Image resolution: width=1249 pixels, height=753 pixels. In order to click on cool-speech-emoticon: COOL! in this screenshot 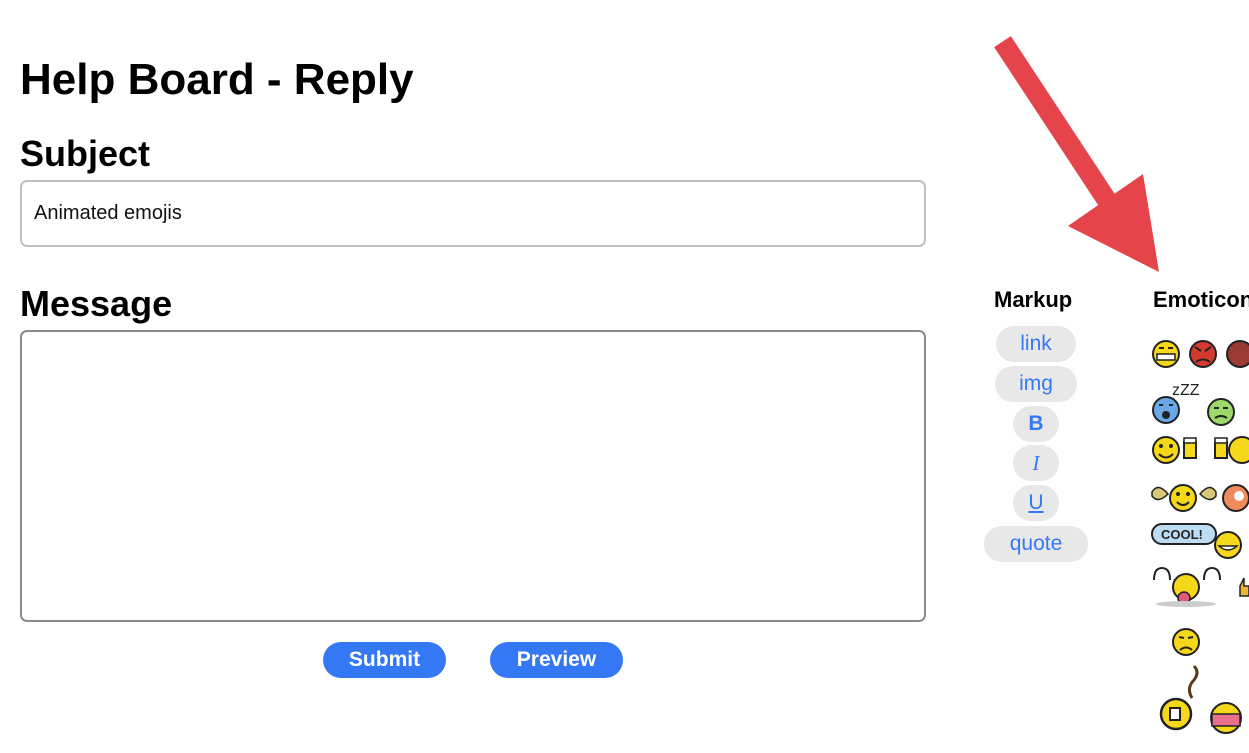, I will do `click(1196, 541)`.